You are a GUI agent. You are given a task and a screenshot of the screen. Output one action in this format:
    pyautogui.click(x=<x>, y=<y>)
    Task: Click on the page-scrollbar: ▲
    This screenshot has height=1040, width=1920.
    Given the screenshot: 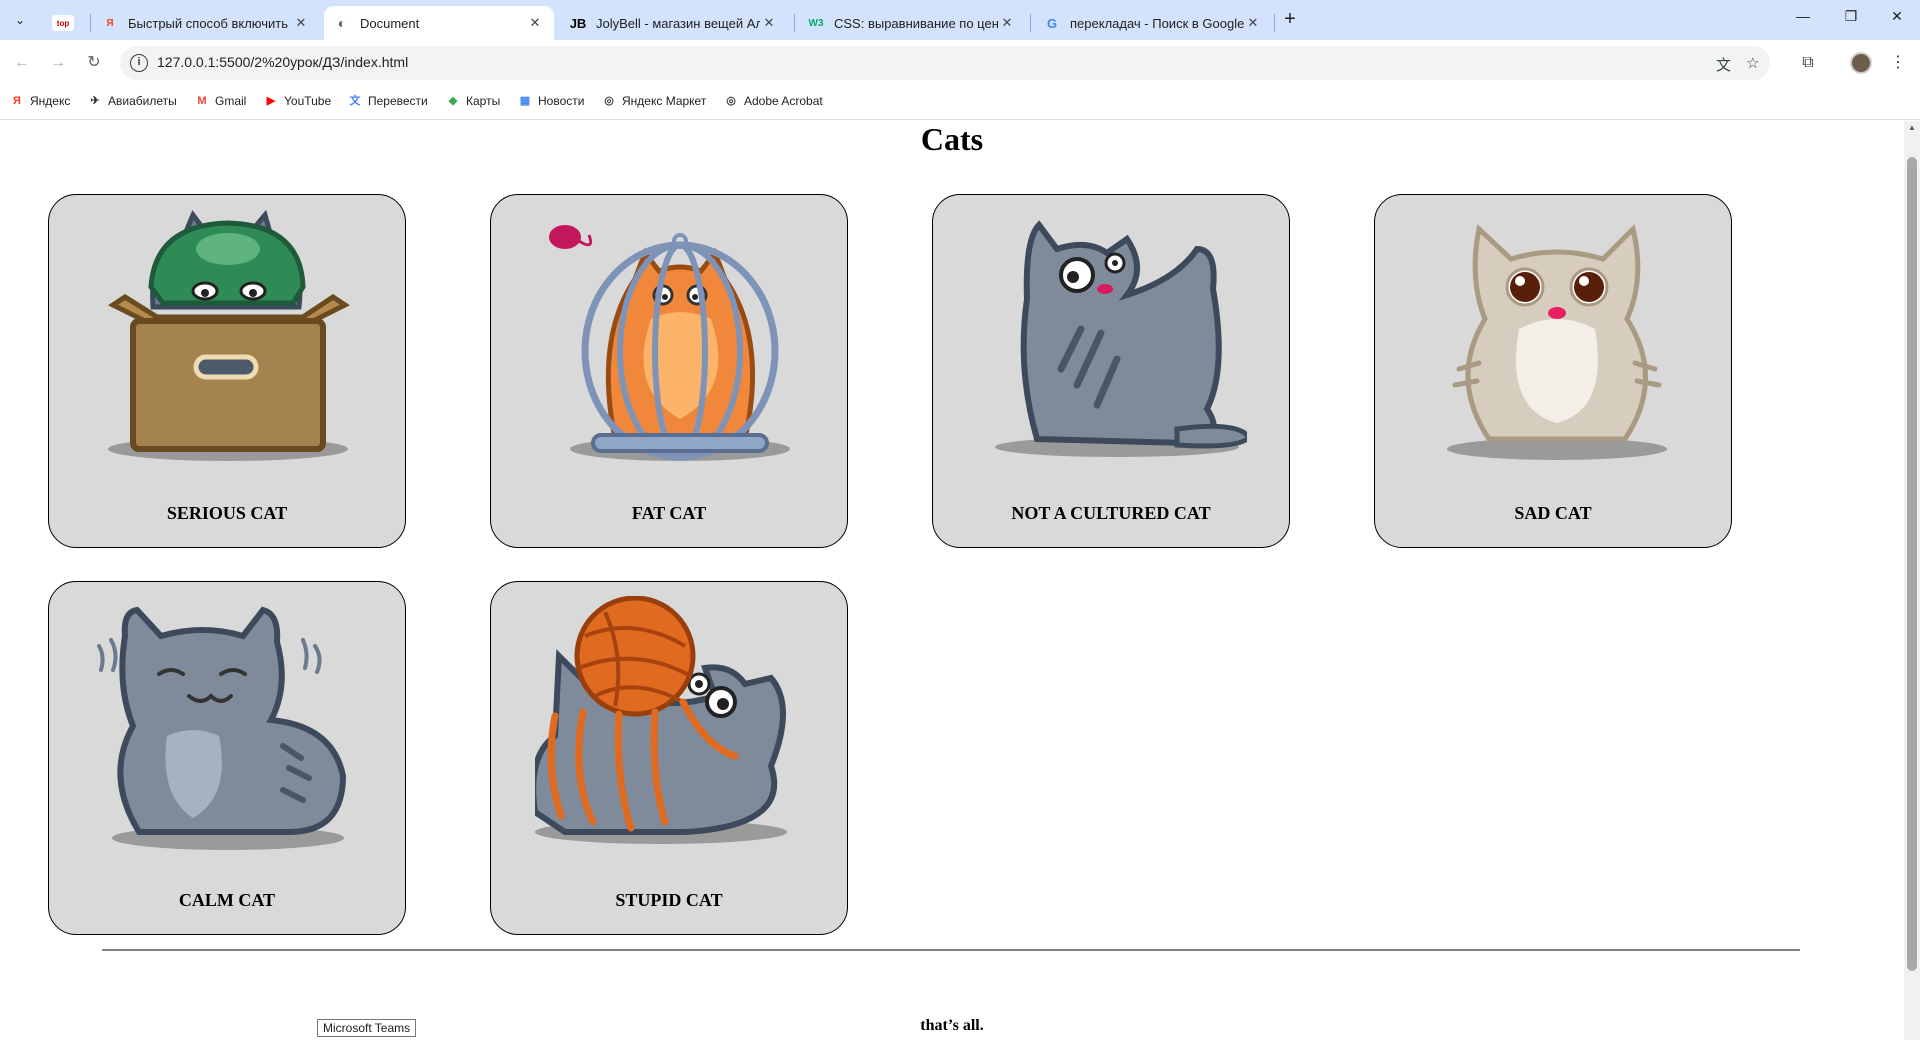 What is the action you would take?
    pyautogui.click(x=1912, y=580)
    